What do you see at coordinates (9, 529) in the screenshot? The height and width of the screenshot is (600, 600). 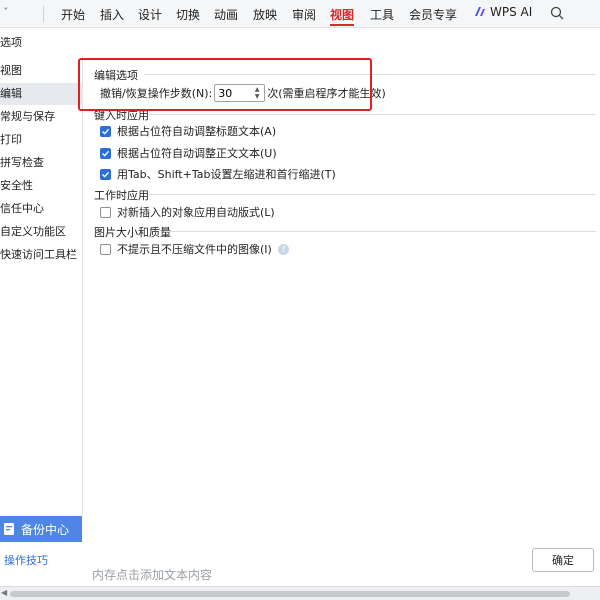 I see `backup-icon` at bounding box center [9, 529].